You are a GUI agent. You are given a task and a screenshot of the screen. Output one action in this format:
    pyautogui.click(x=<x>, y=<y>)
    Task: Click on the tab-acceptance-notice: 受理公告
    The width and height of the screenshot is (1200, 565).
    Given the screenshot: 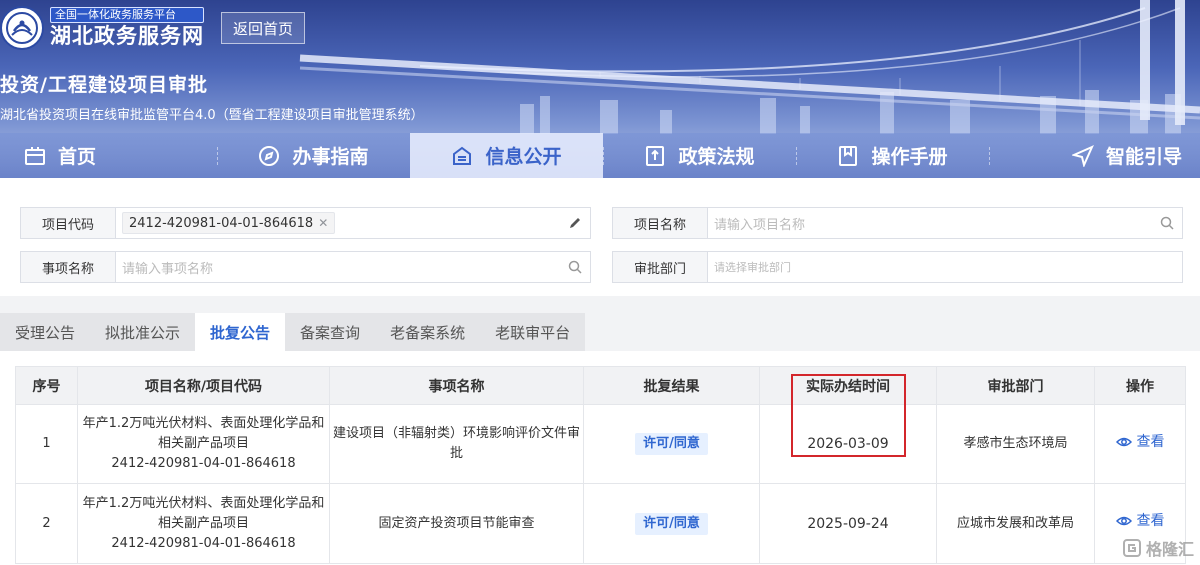 What is the action you would take?
    pyautogui.click(x=45, y=332)
    